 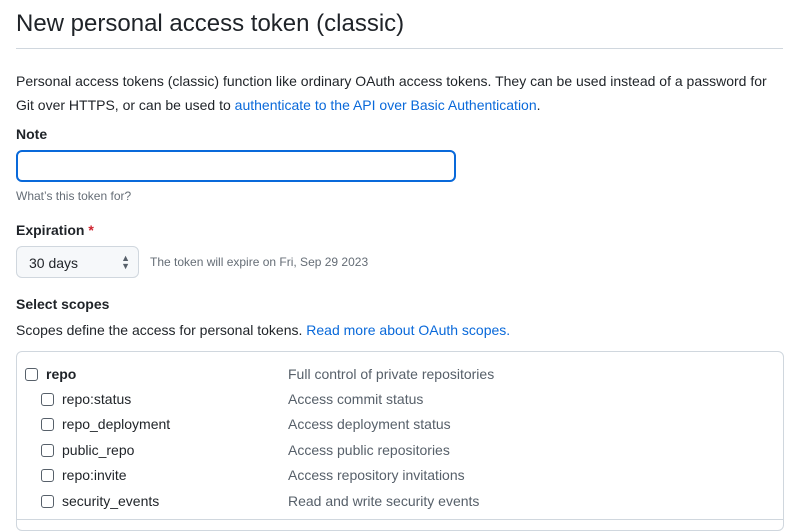 I want to click on scope-row-repo: repo, so click(x=50, y=374).